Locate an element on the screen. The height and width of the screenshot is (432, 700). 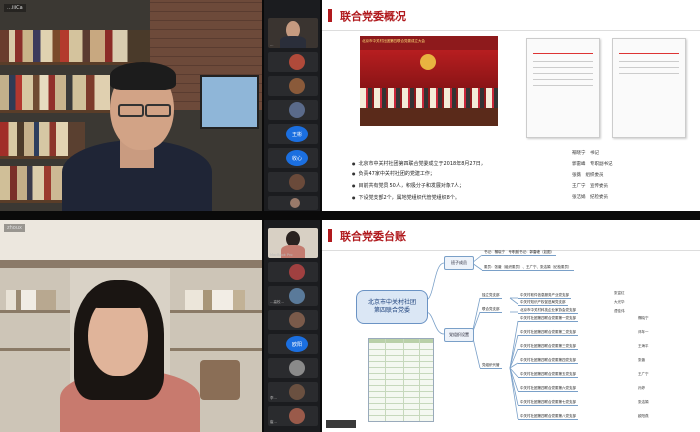
slide-title: 联合党委概况 is located at coordinates (373, 16).